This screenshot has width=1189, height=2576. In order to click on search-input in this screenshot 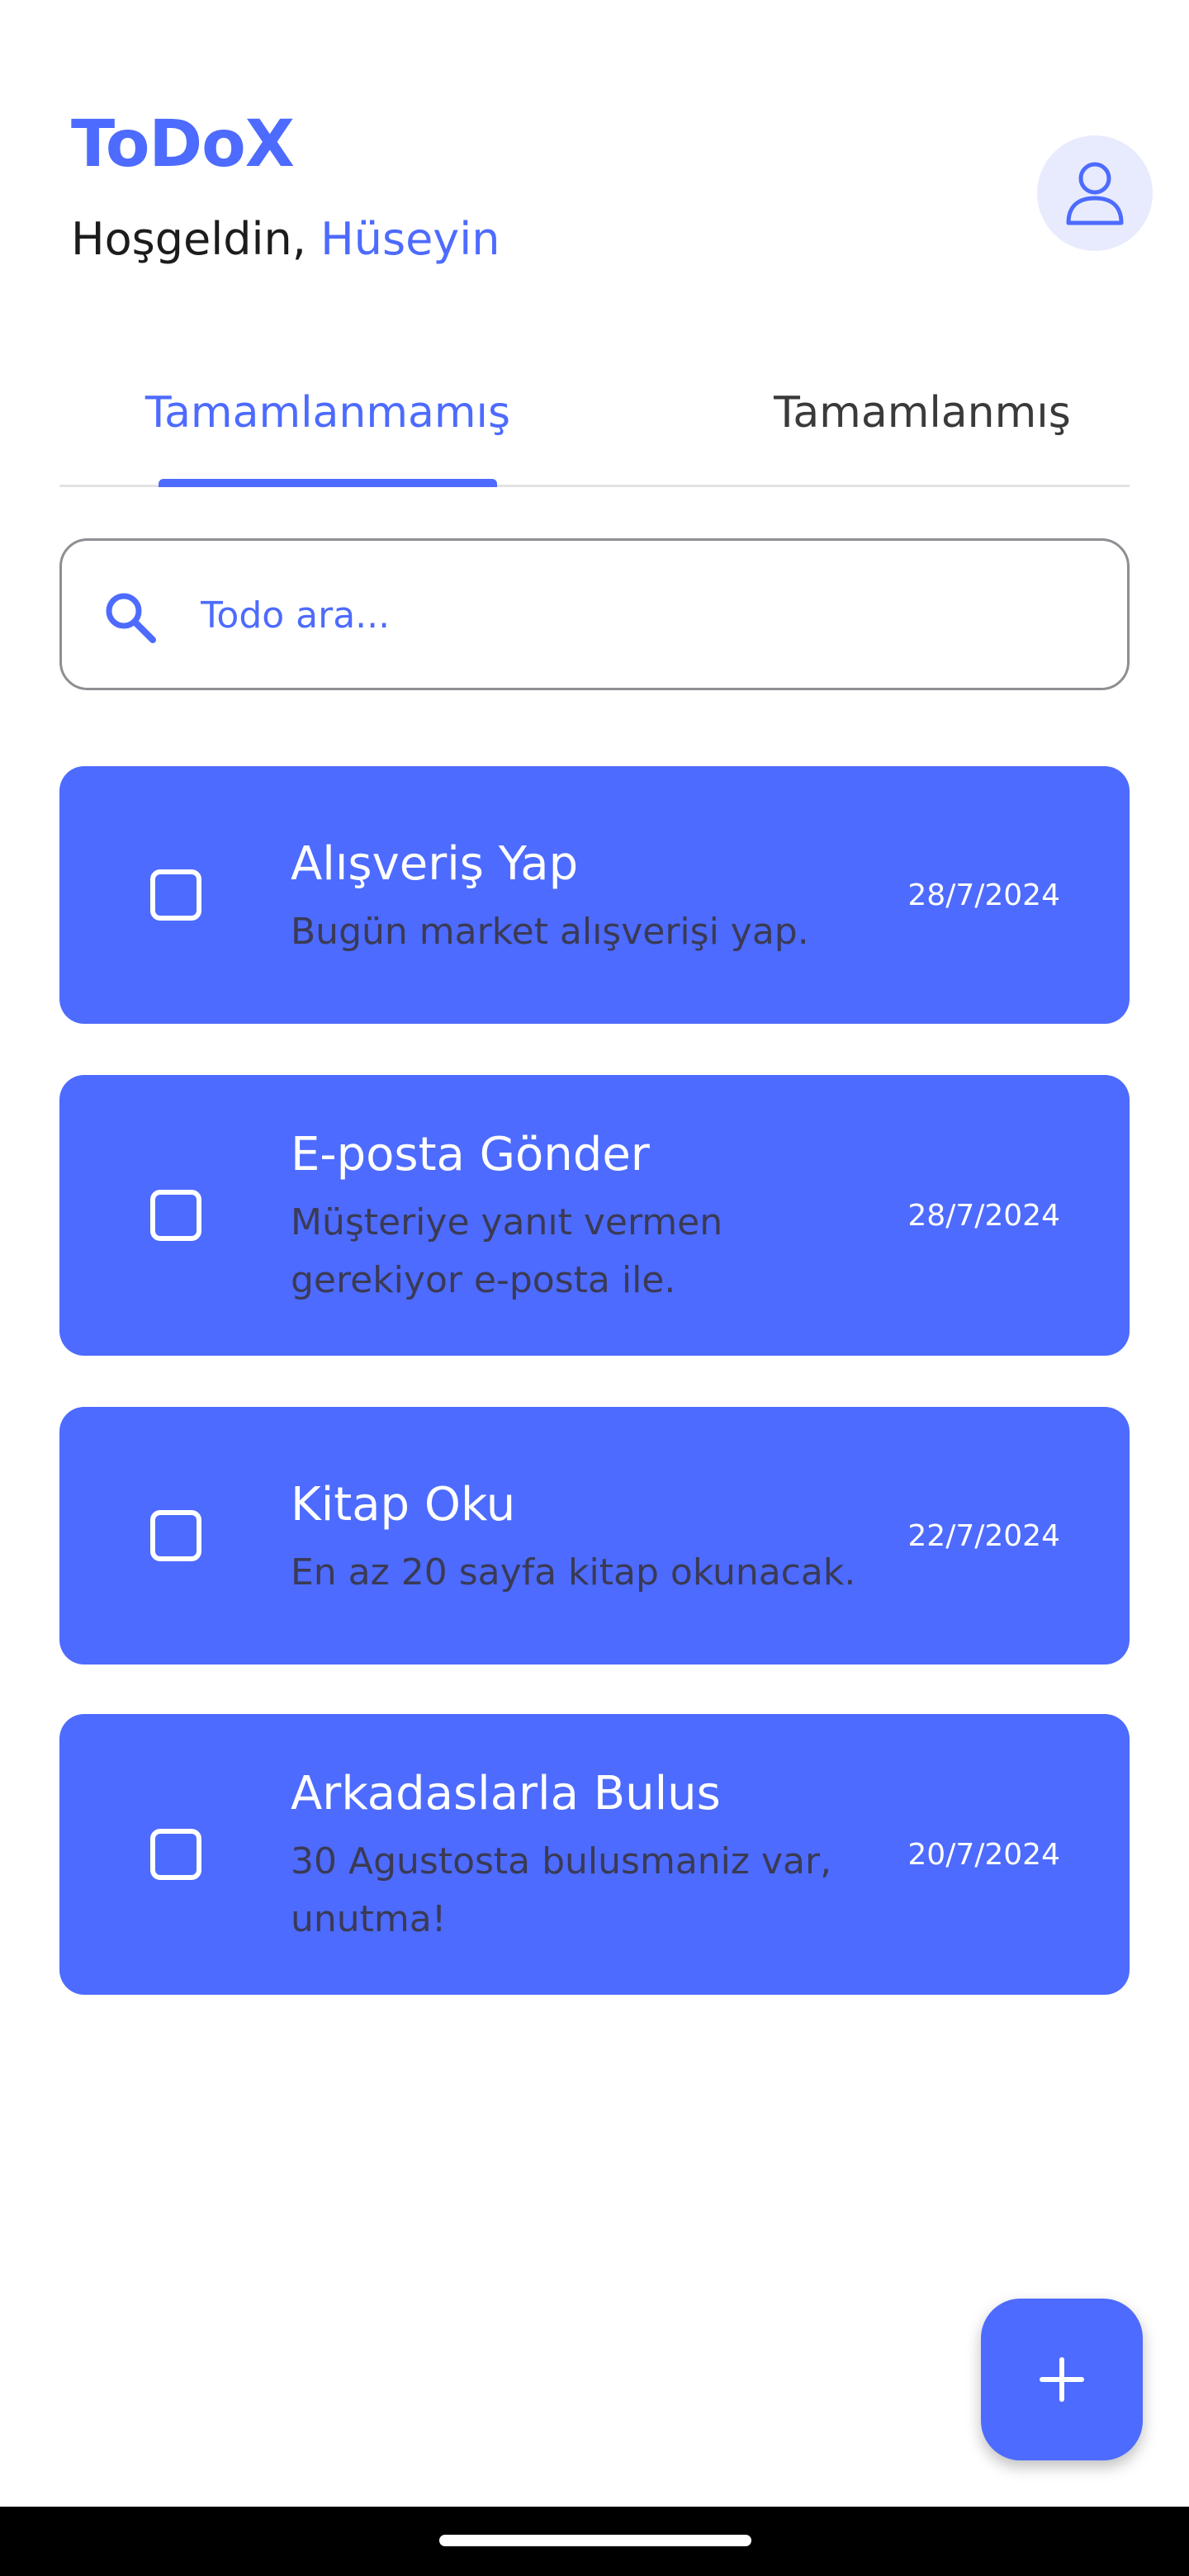, I will do `click(638, 615)`.